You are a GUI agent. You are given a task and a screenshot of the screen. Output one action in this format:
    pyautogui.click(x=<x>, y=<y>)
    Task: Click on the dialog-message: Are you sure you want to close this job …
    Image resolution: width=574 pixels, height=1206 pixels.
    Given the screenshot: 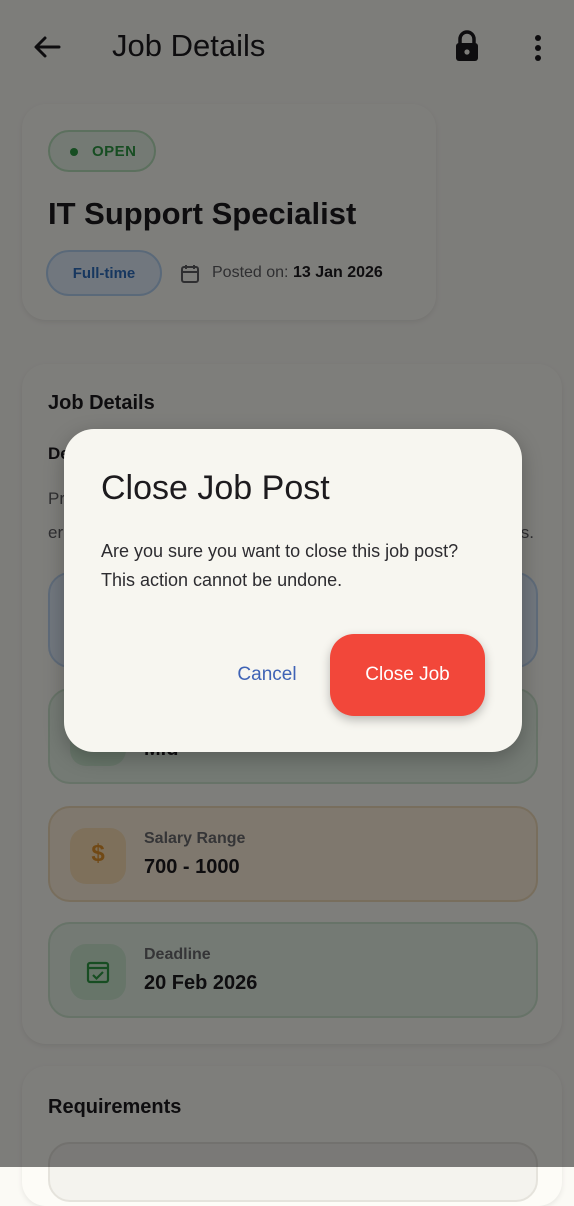 What is the action you would take?
    pyautogui.click(x=280, y=565)
    